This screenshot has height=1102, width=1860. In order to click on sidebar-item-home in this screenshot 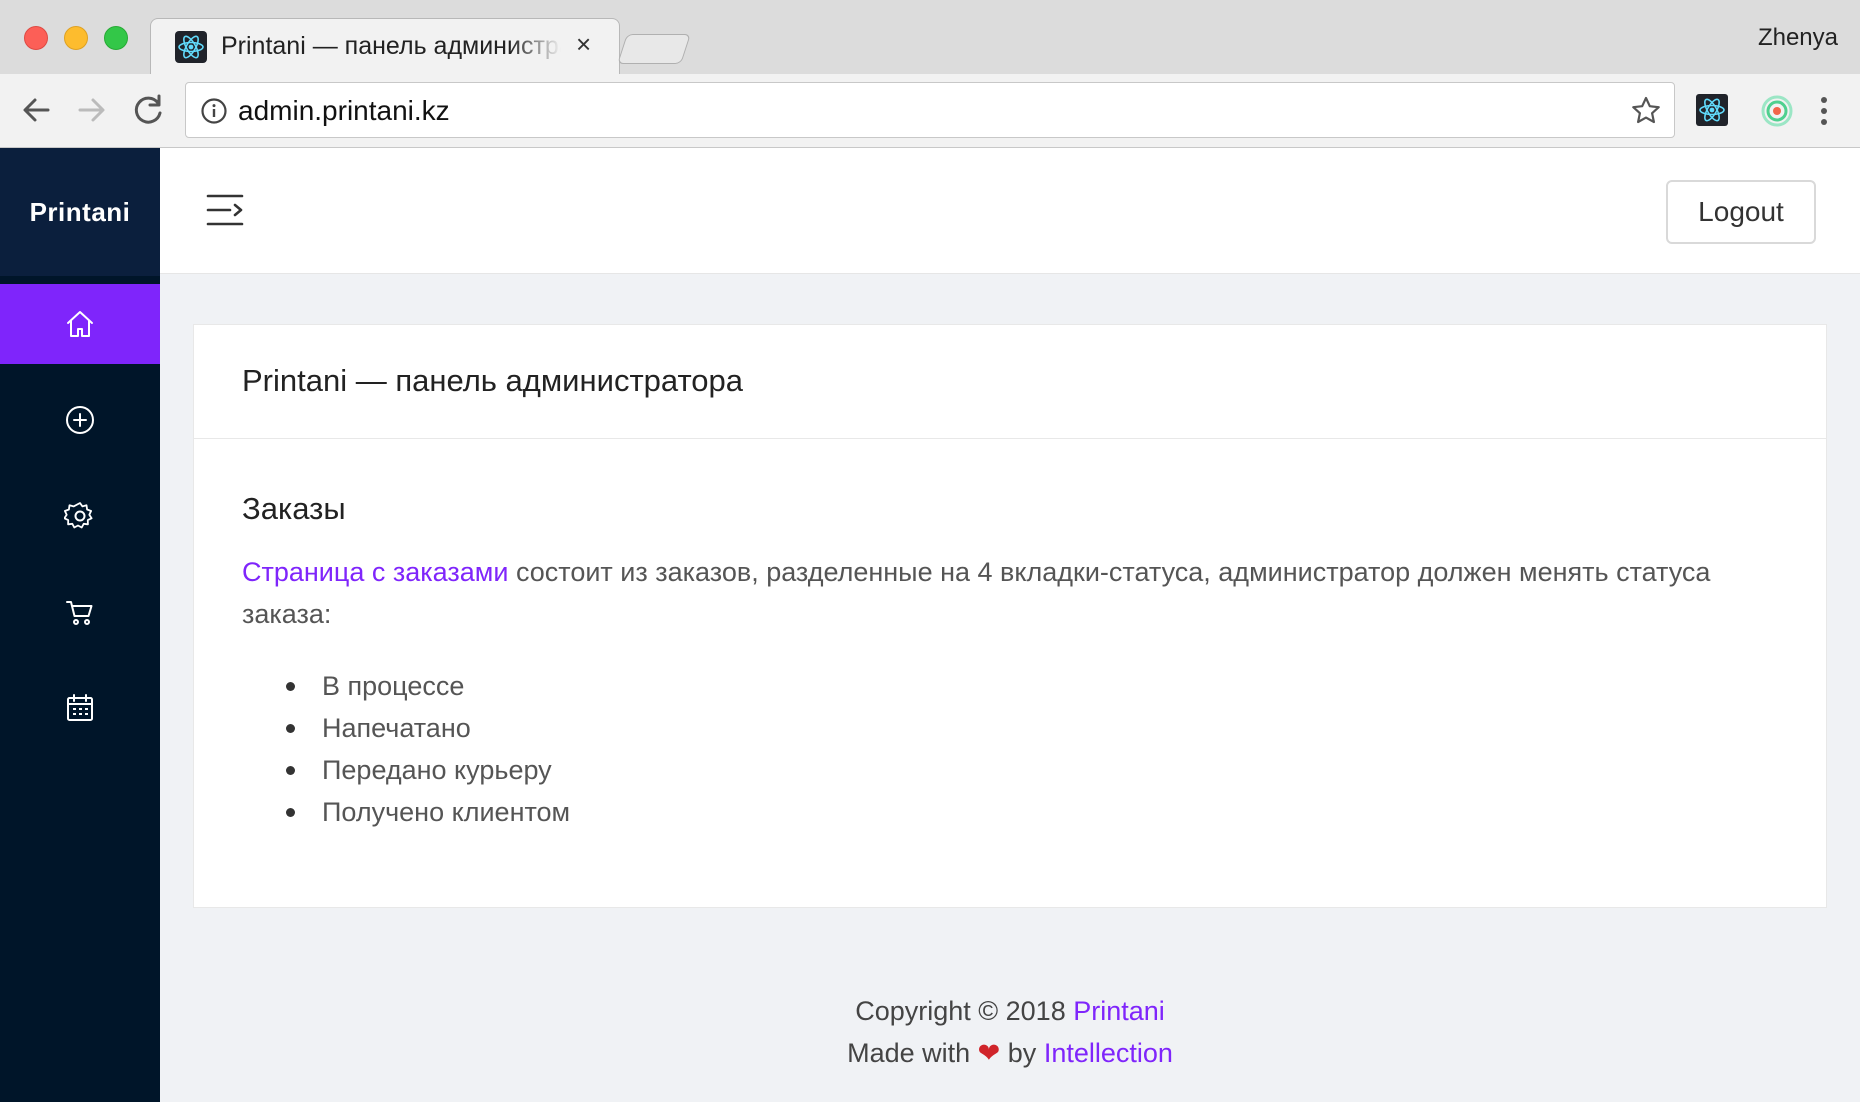, I will do `click(80, 324)`.